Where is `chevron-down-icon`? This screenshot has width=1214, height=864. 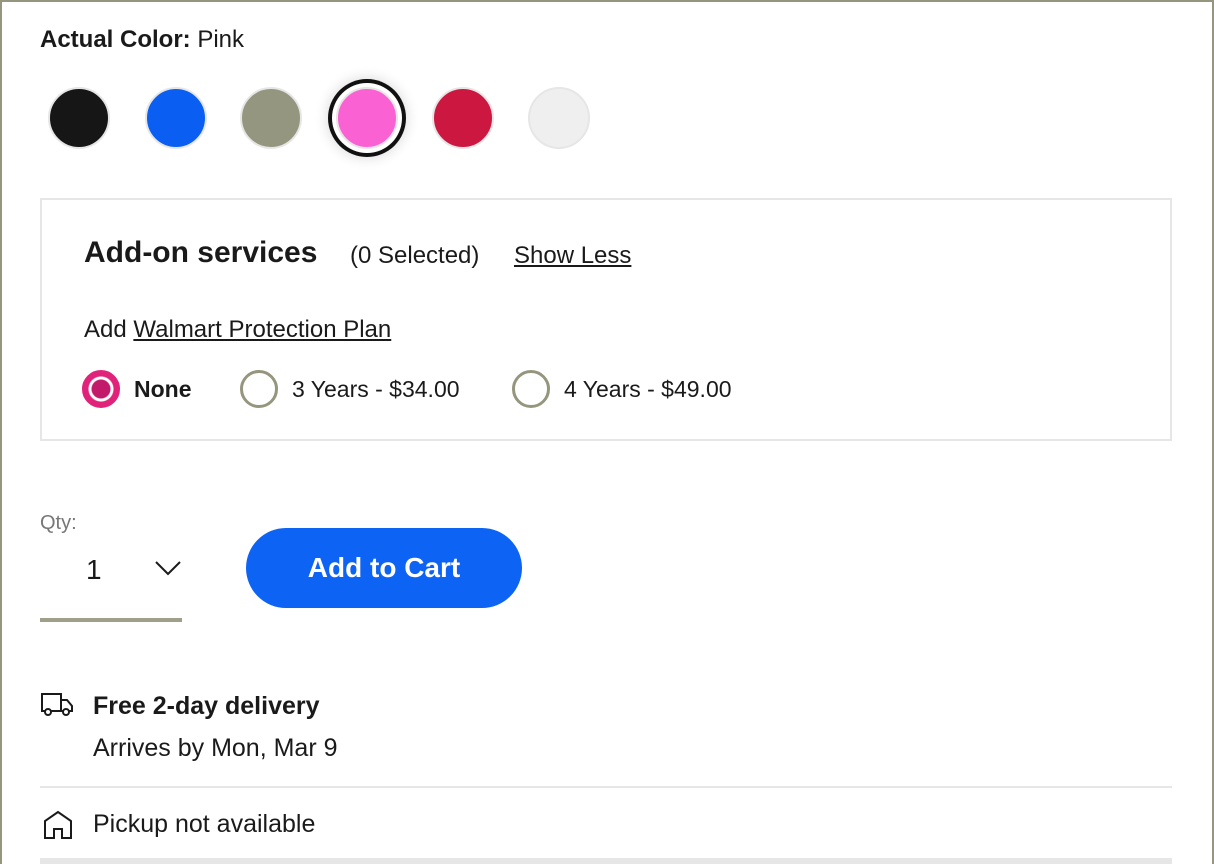 chevron-down-icon is located at coordinates (168, 568).